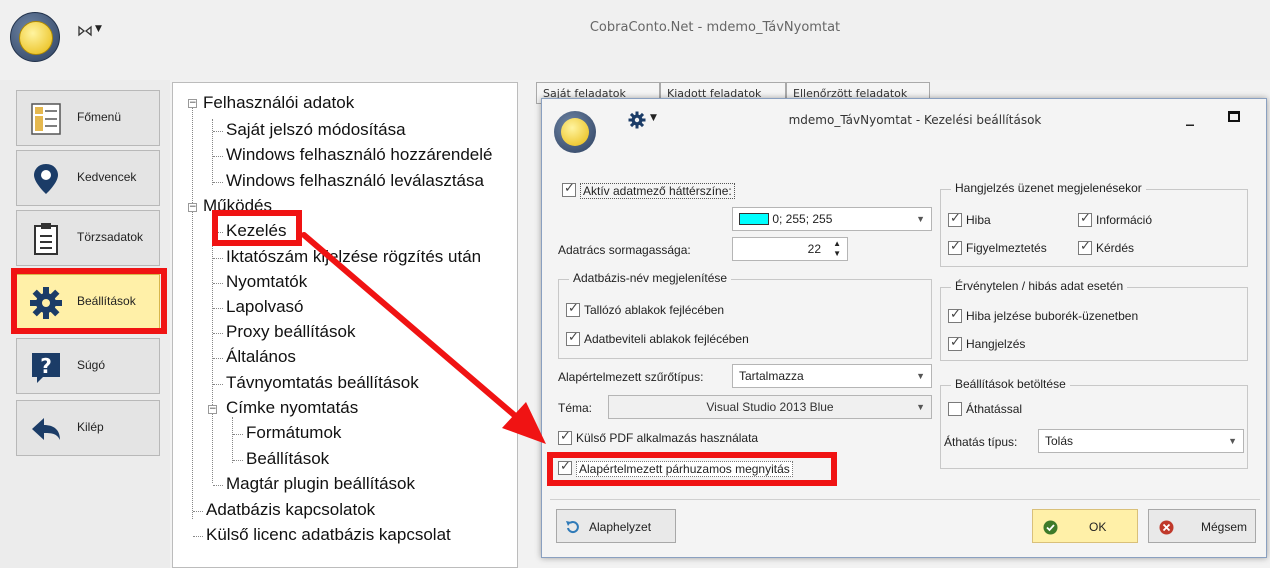 The width and height of the screenshot is (1270, 568). Describe the element at coordinates (355, 181) in the screenshot. I see `tree-item: Windows felhasználó leválasztása` at that location.